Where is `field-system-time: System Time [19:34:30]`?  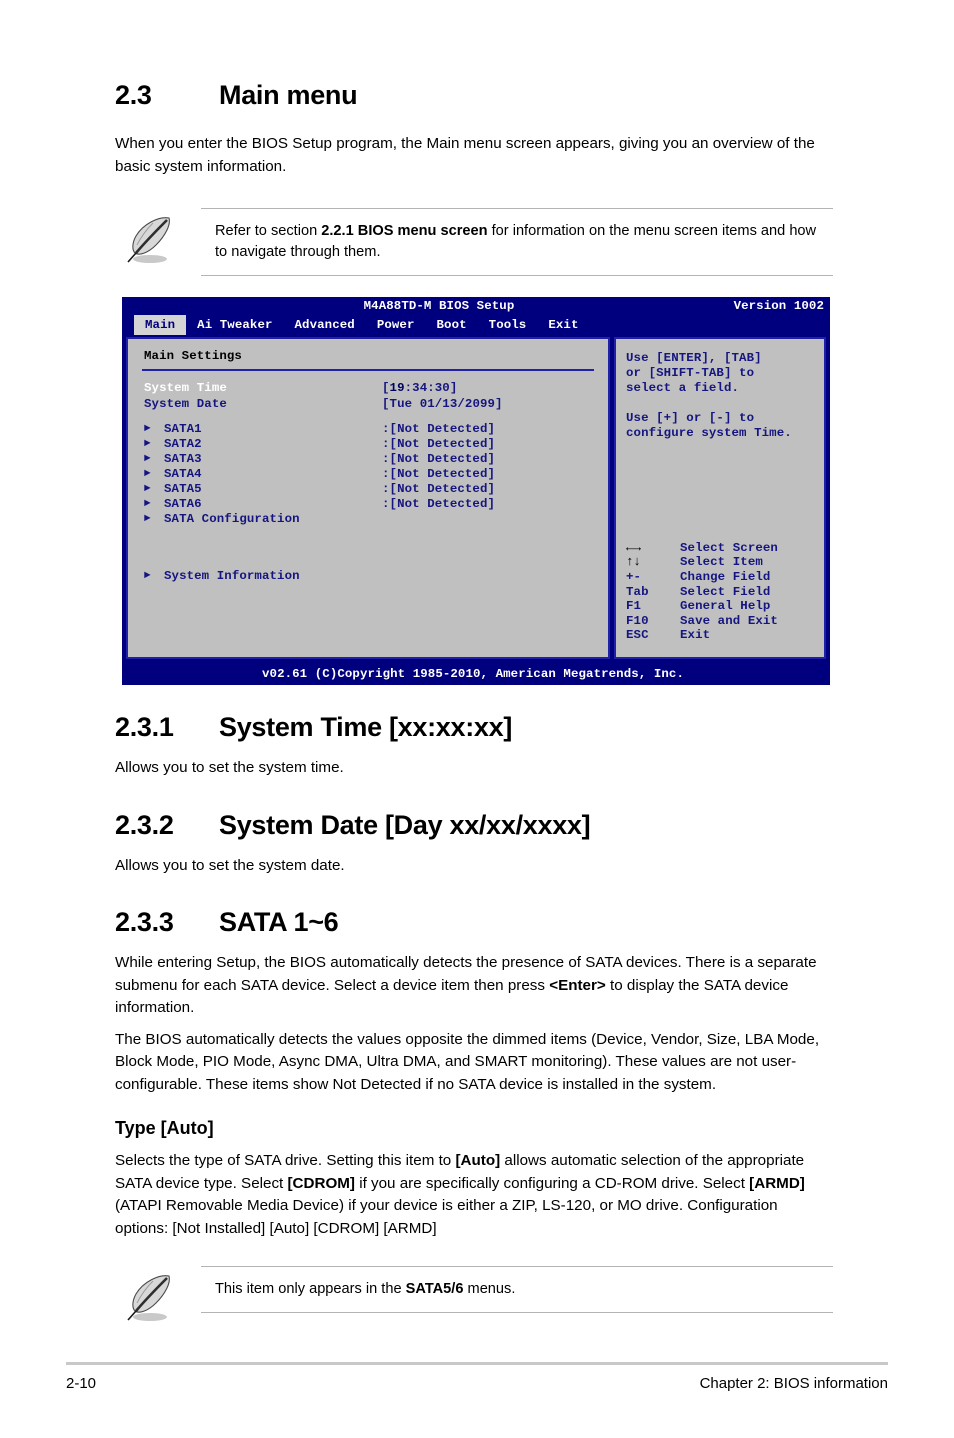
field-system-time: System Time [19:34:30] is located at coordinates (368, 389).